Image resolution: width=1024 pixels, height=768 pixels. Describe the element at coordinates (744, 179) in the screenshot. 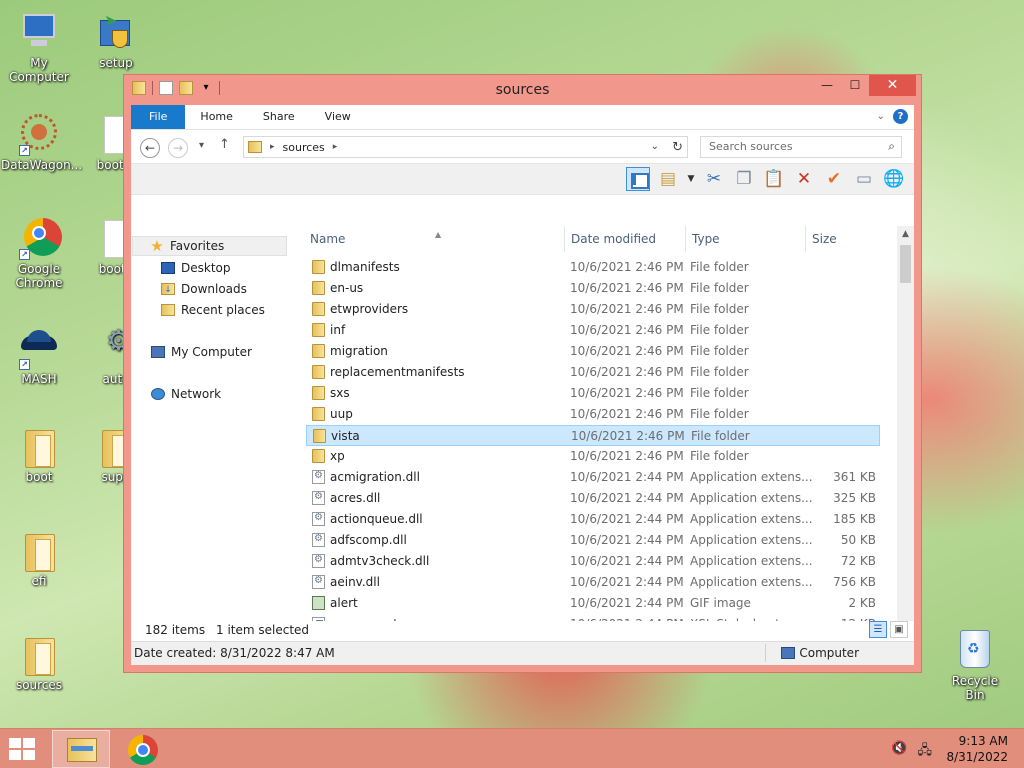

I see `copy-icon: ❐` at that location.